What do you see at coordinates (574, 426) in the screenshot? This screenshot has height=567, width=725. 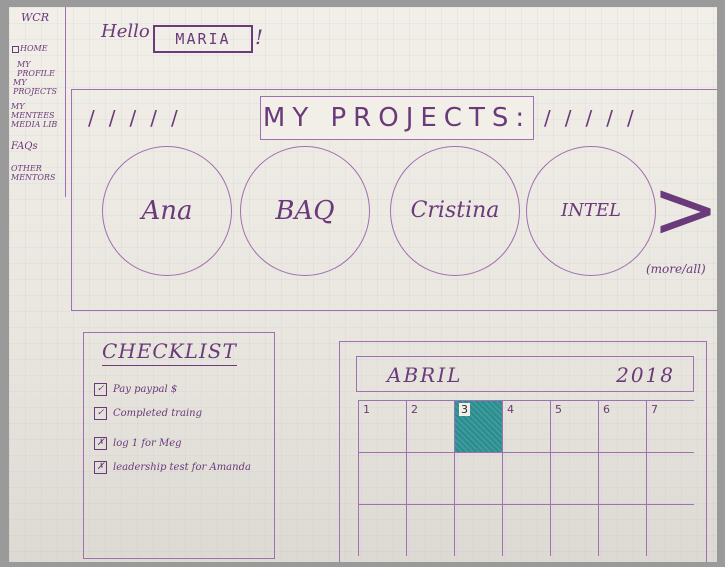 I see `calendar-day: 5` at bounding box center [574, 426].